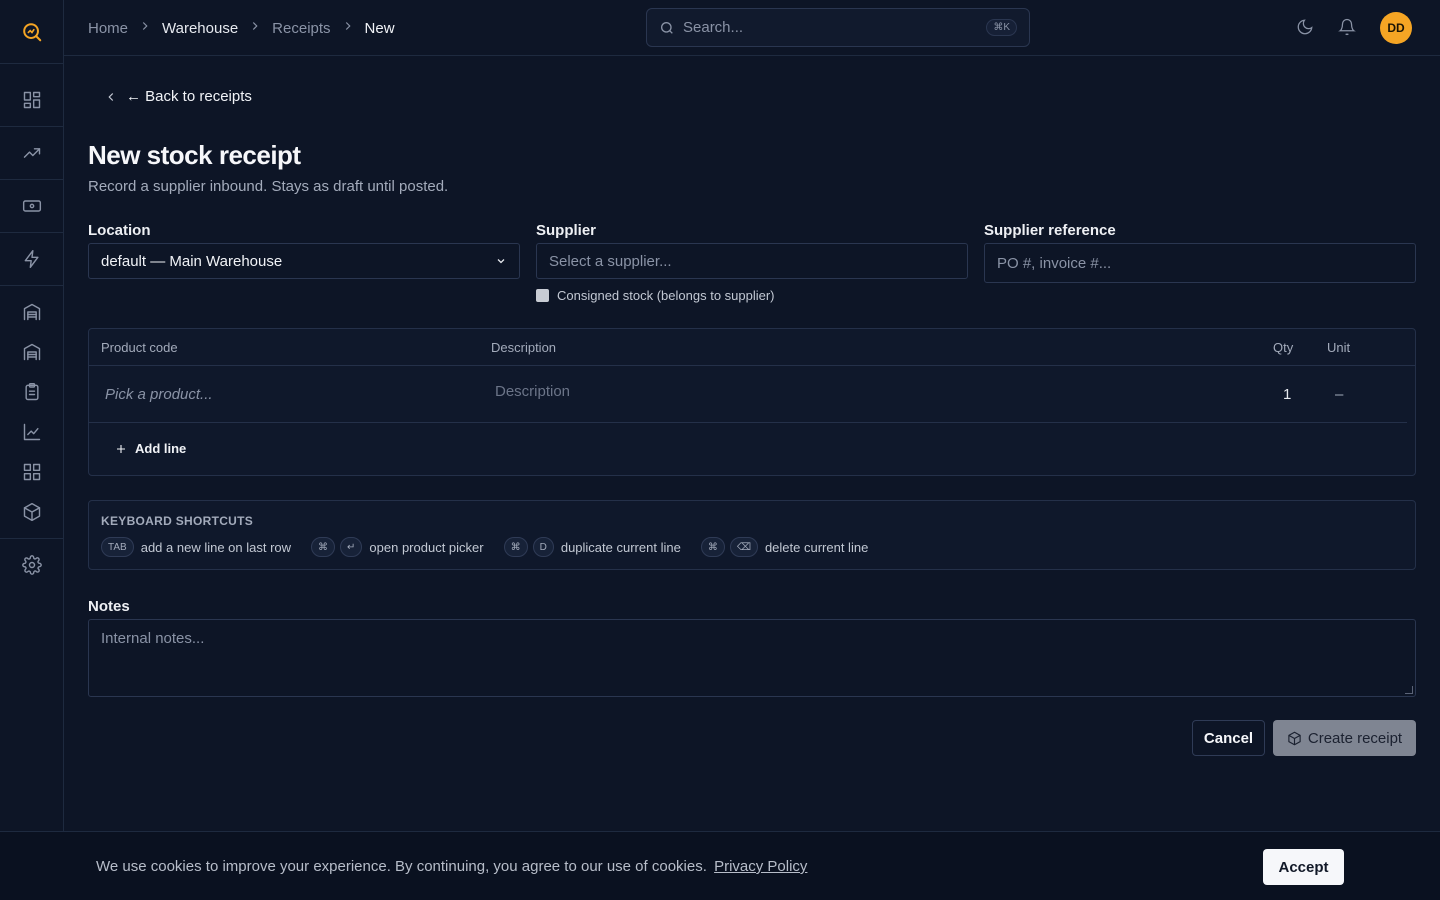 Image resolution: width=1440 pixels, height=900 pixels. I want to click on shortcut-description: delete current line, so click(816, 547).